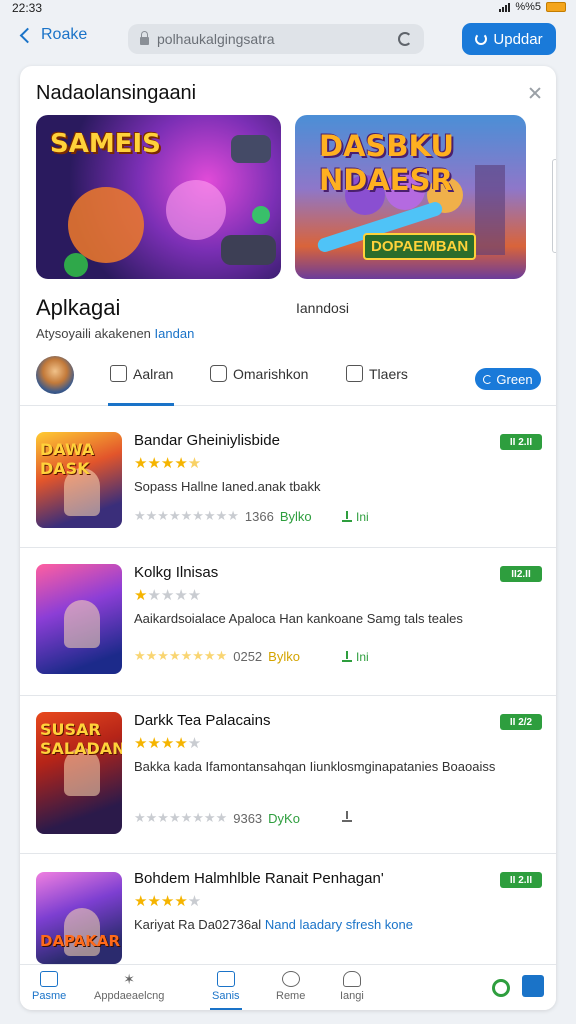 The height and width of the screenshot is (1024, 576). I want to click on bottom-nav: Pasme ✶ Appdaeaelcng Sanis Reme Iangi, so click(288, 987).